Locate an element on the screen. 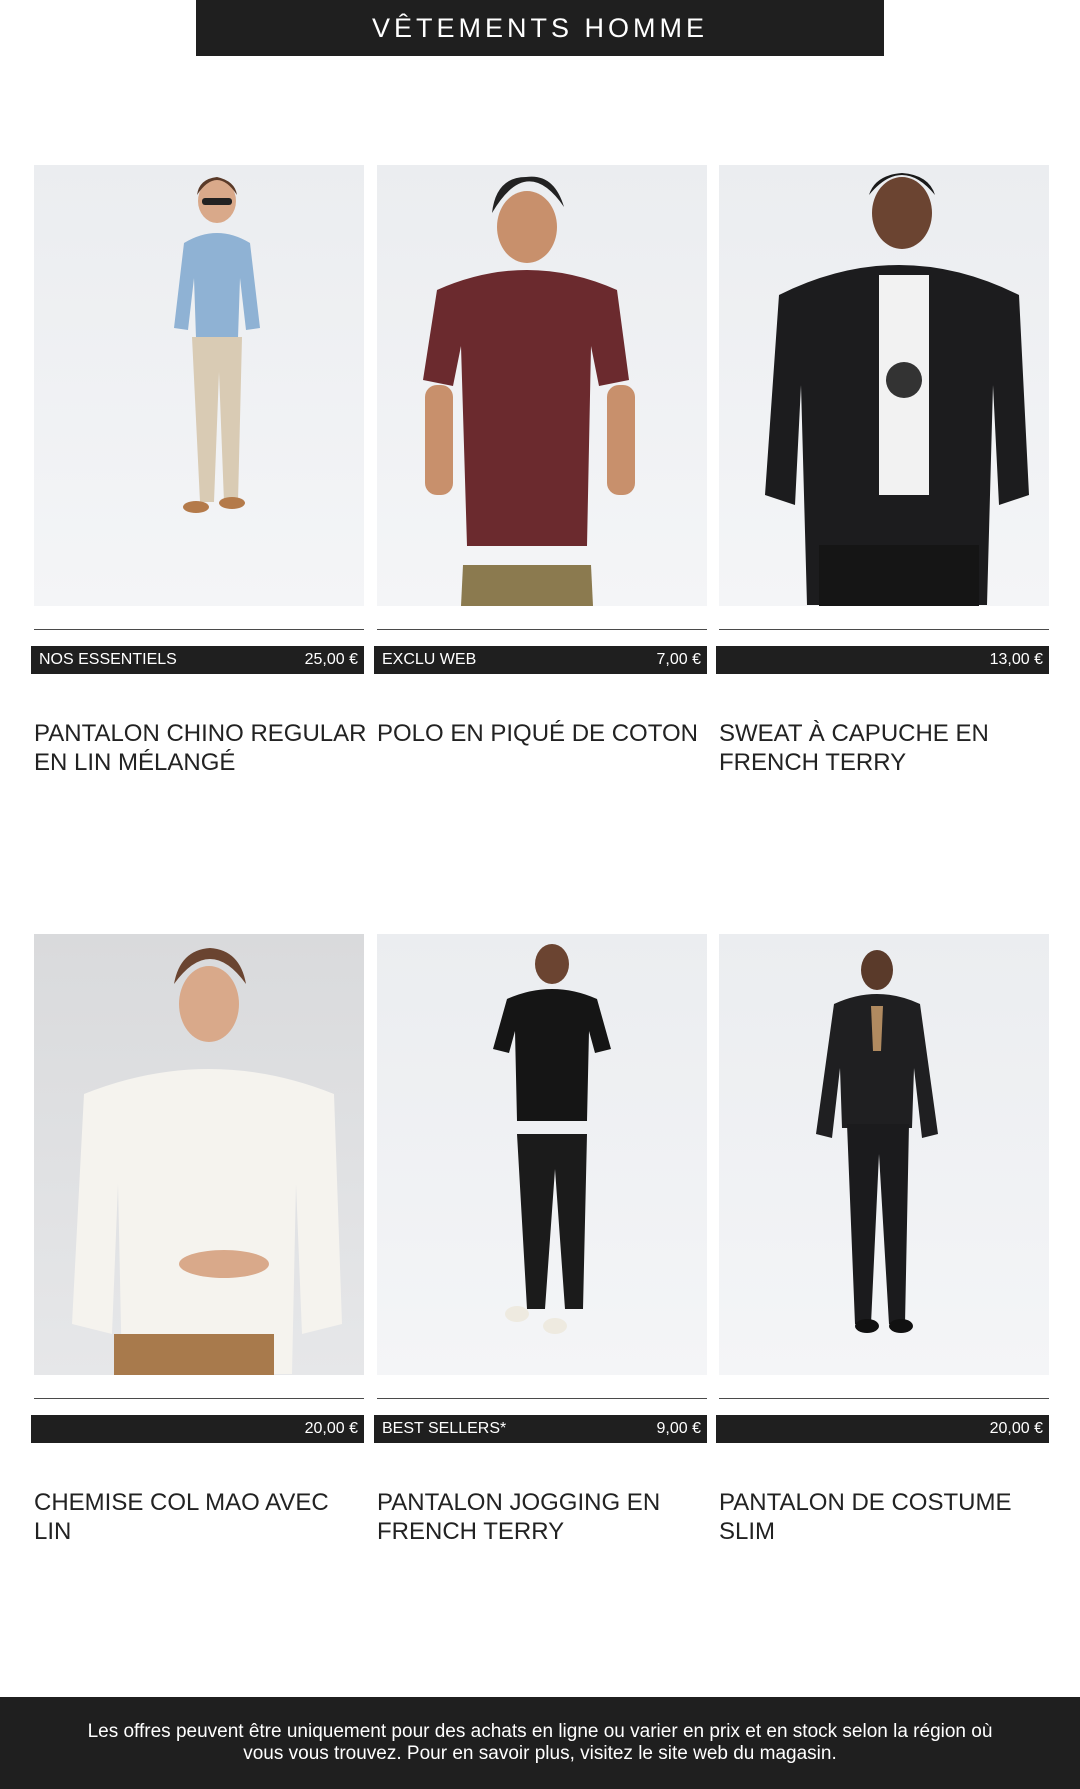 The image size is (1080, 1789). product-price: 7,00 € is located at coordinates (678, 659).